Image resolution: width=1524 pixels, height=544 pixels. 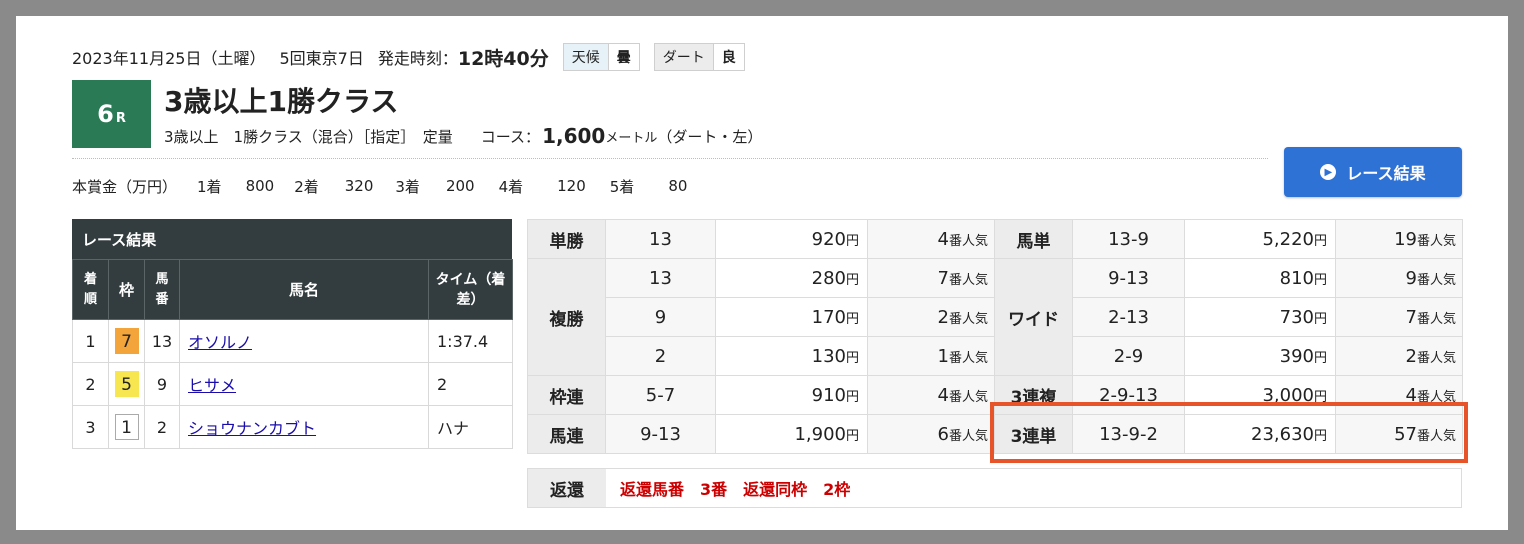 I want to click on wide-pop-cell: 7番人気, so click(x=1399, y=317).